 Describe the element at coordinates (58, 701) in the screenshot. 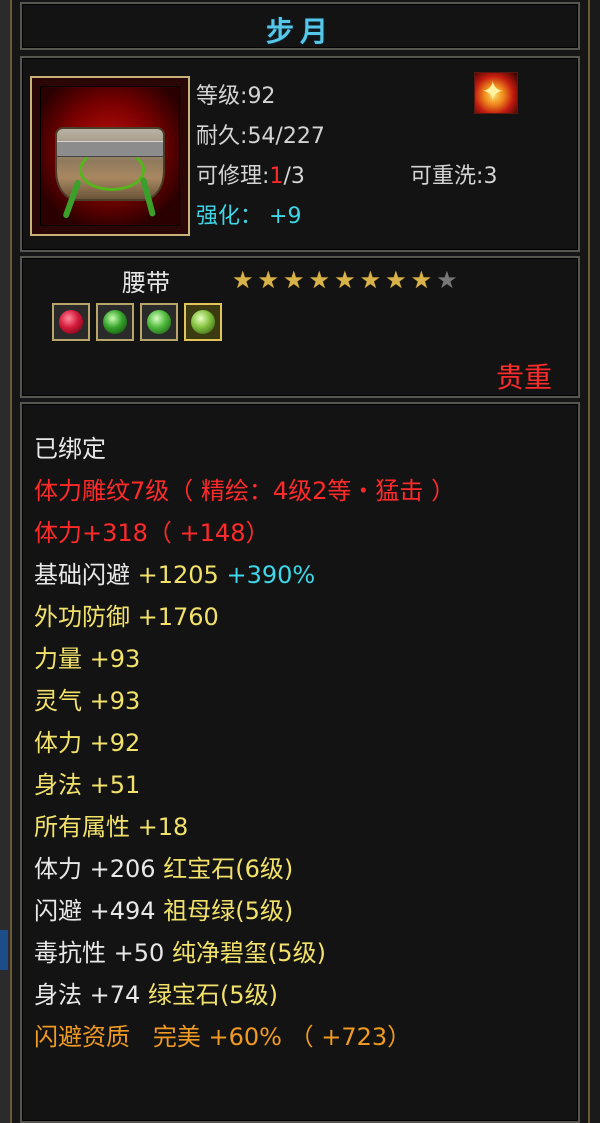

I see `stat-label: 灵气` at that location.